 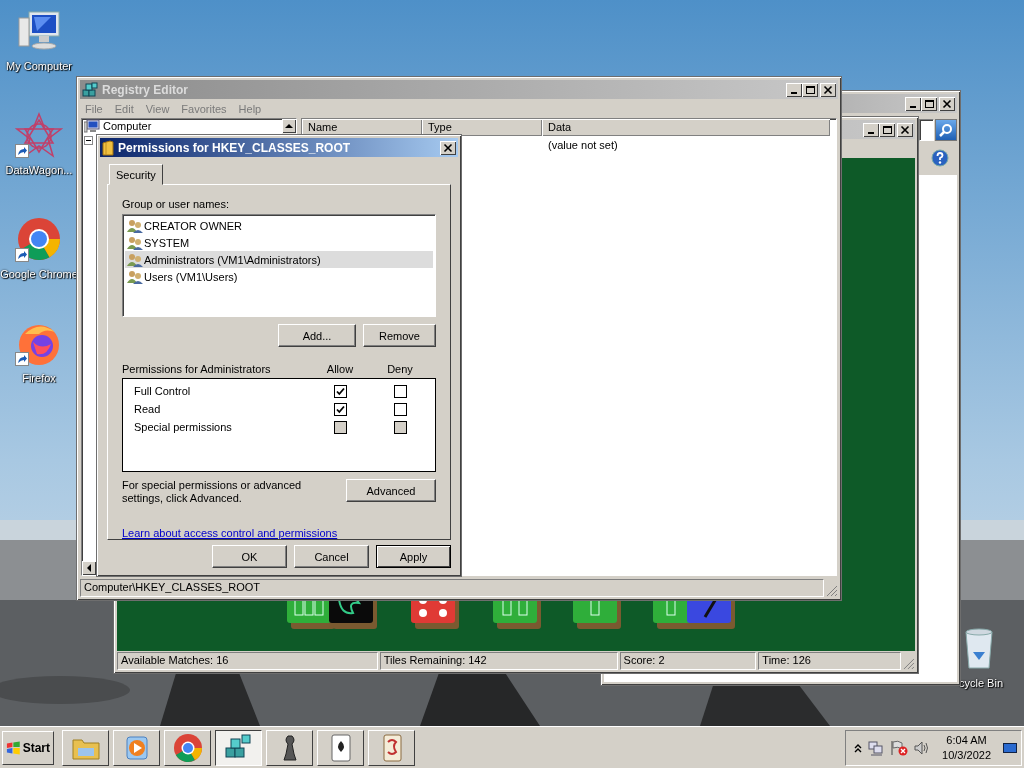 I want to click on scroll-up-button, so click(x=289, y=126).